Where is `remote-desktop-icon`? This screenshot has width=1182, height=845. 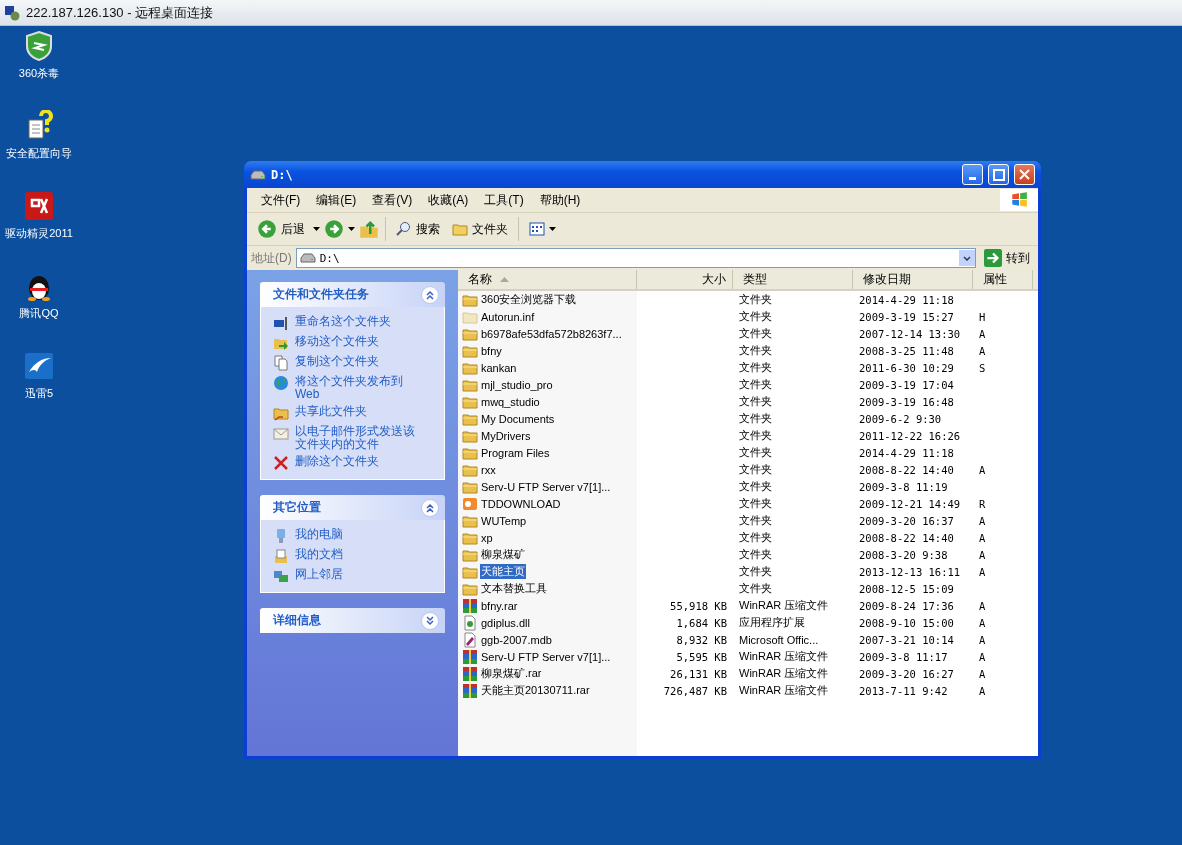
remote-desktop-icon is located at coordinates (12, 12).